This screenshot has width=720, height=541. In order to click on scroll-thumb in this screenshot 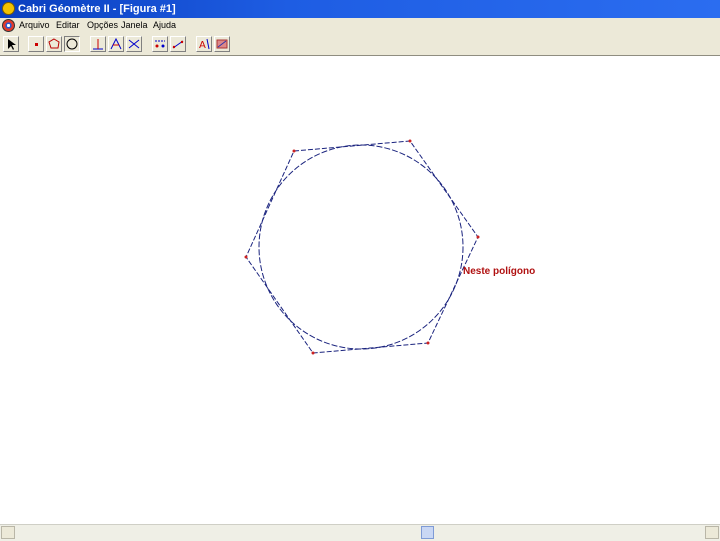, I will do `click(427, 532)`.